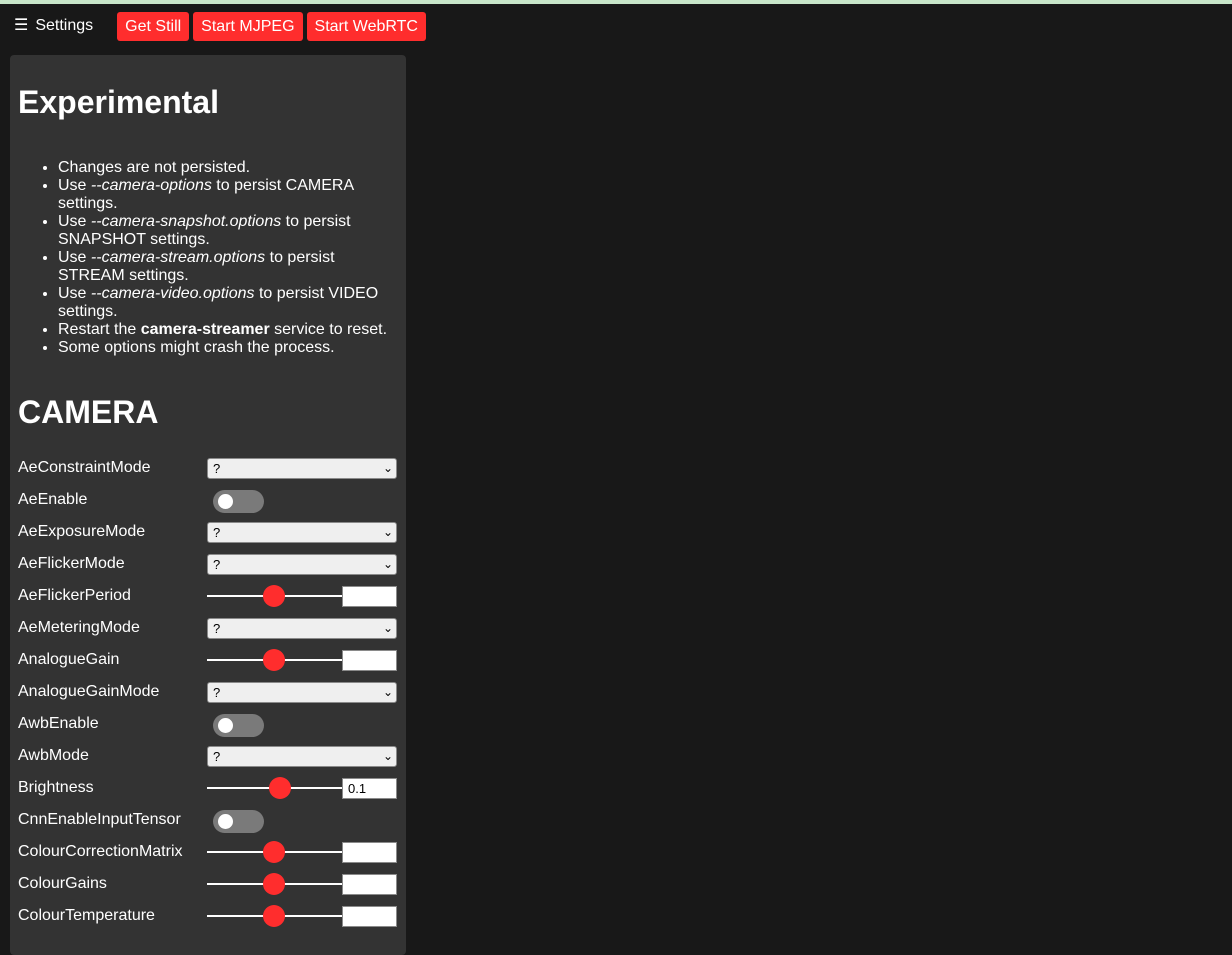  Describe the element at coordinates (302, 628) in the screenshot. I see `ae-metering-mode-select: ? ⌄` at that location.